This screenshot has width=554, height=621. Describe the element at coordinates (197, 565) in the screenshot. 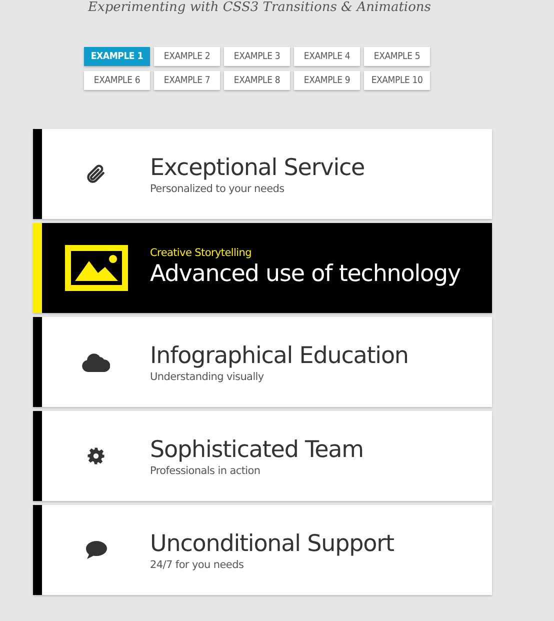

I see `feature-subtitle: 24/7 for you needs` at that location.